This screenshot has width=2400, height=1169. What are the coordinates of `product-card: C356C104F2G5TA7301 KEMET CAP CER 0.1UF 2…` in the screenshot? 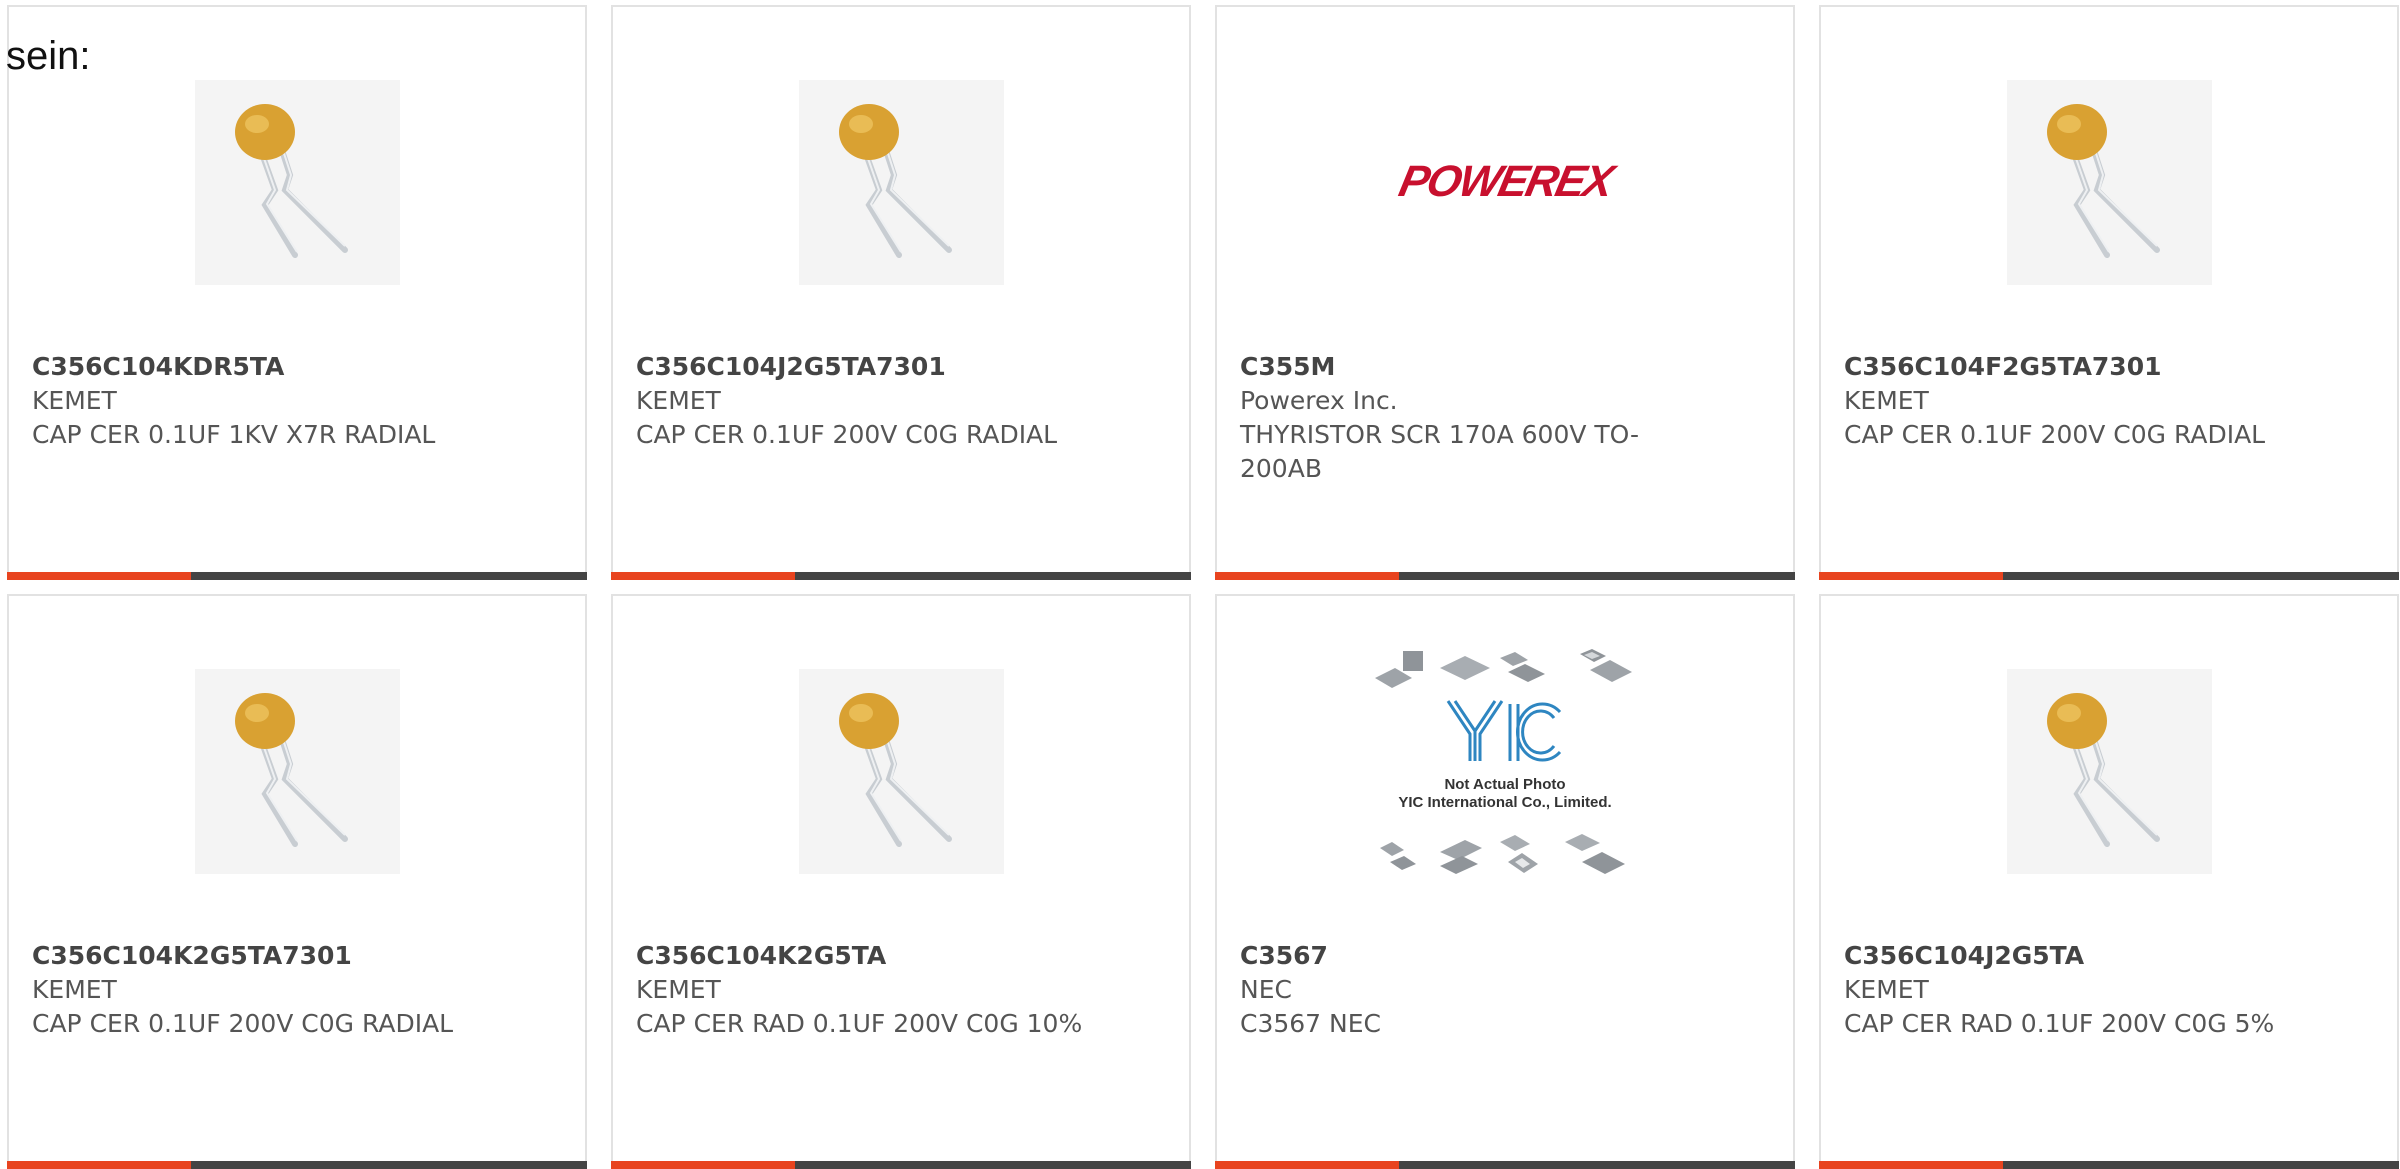 It's located at (2109, 292).